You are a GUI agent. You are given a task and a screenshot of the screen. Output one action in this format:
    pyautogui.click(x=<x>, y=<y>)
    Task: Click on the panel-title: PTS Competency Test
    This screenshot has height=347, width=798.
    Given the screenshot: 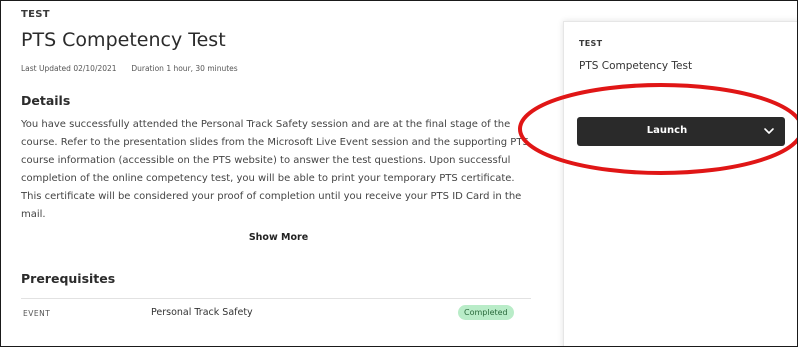 What is the action you would take?
    pyautogui.click(x=636, y=66)
    